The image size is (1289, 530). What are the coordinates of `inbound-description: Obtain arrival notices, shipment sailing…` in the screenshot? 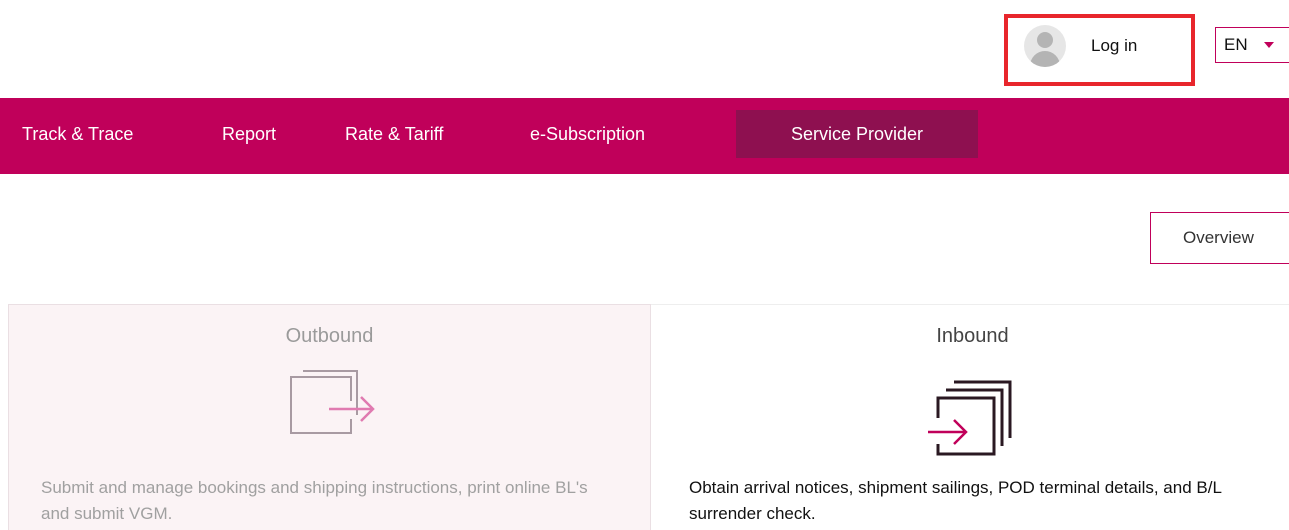 It's located at (955, 500).